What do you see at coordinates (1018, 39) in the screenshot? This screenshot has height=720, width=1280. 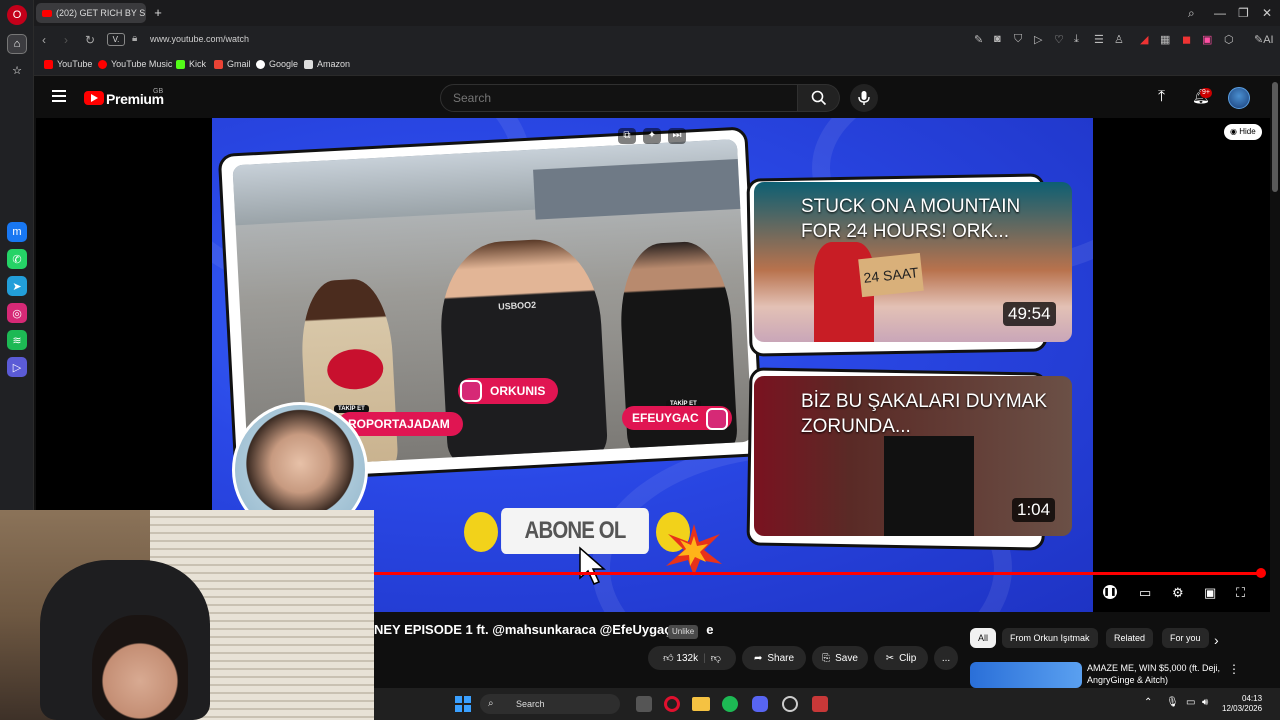 I see `shield-icon: ⛉` at bounding box center [1018, 39].